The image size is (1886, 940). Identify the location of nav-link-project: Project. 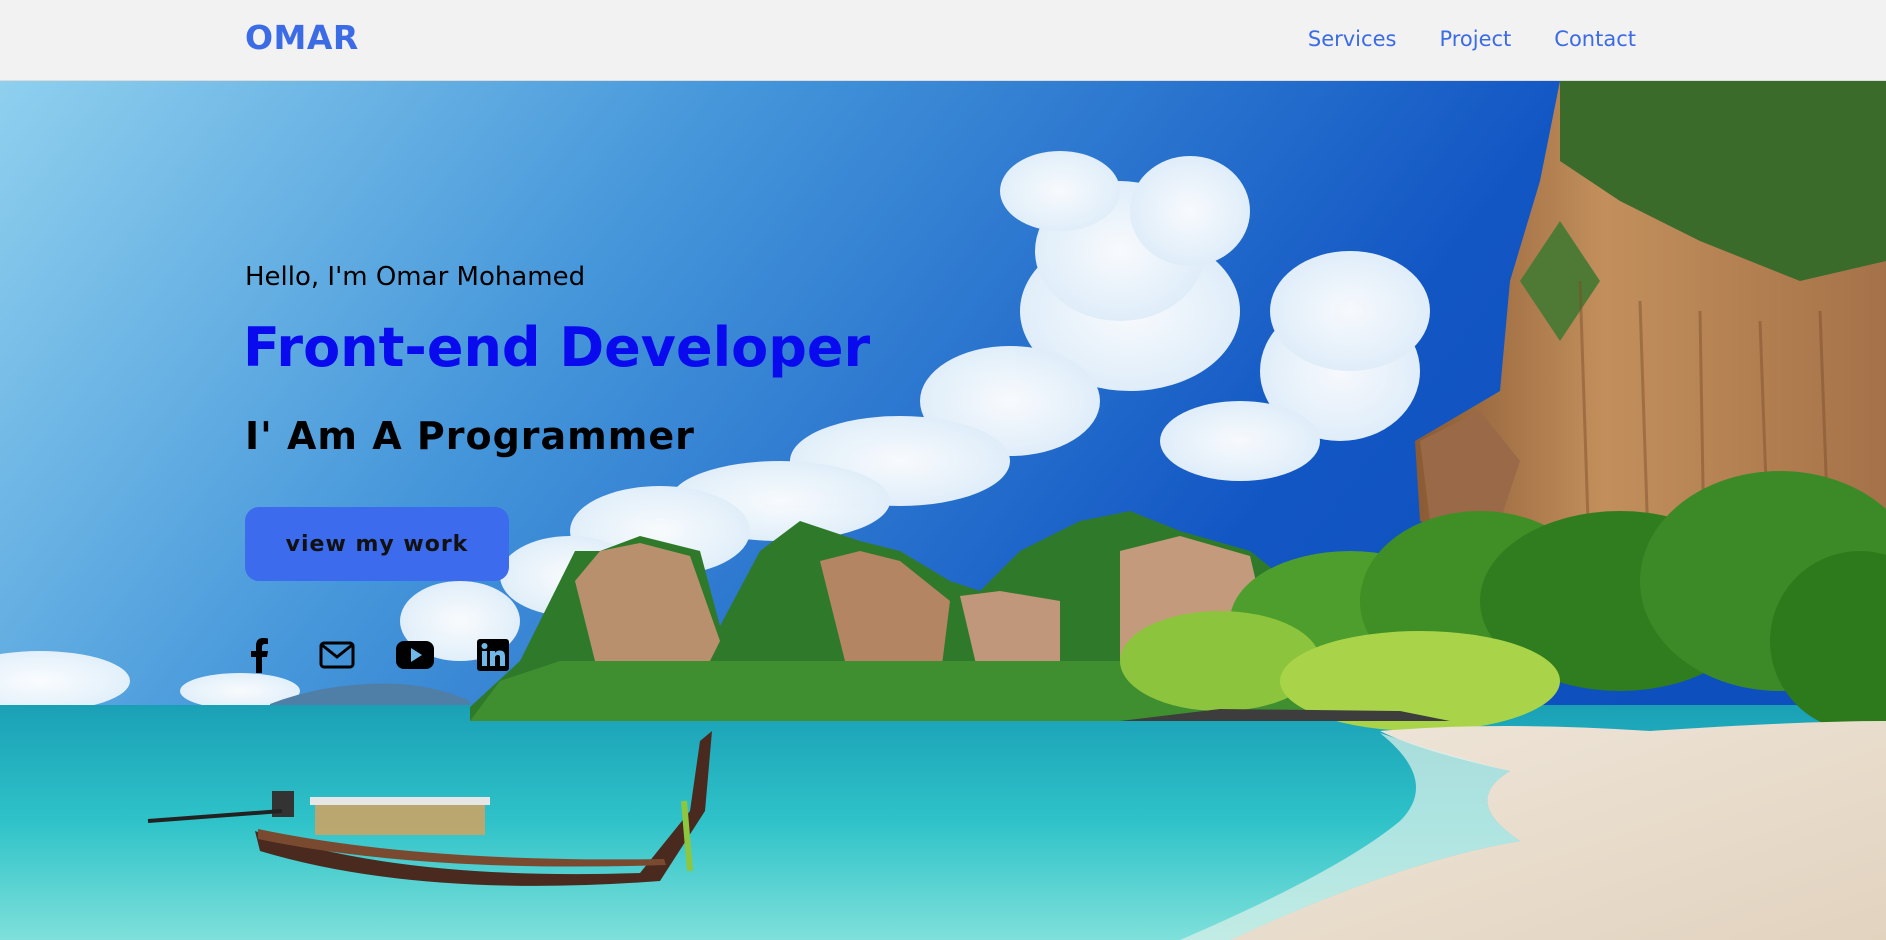
(1475, 39).